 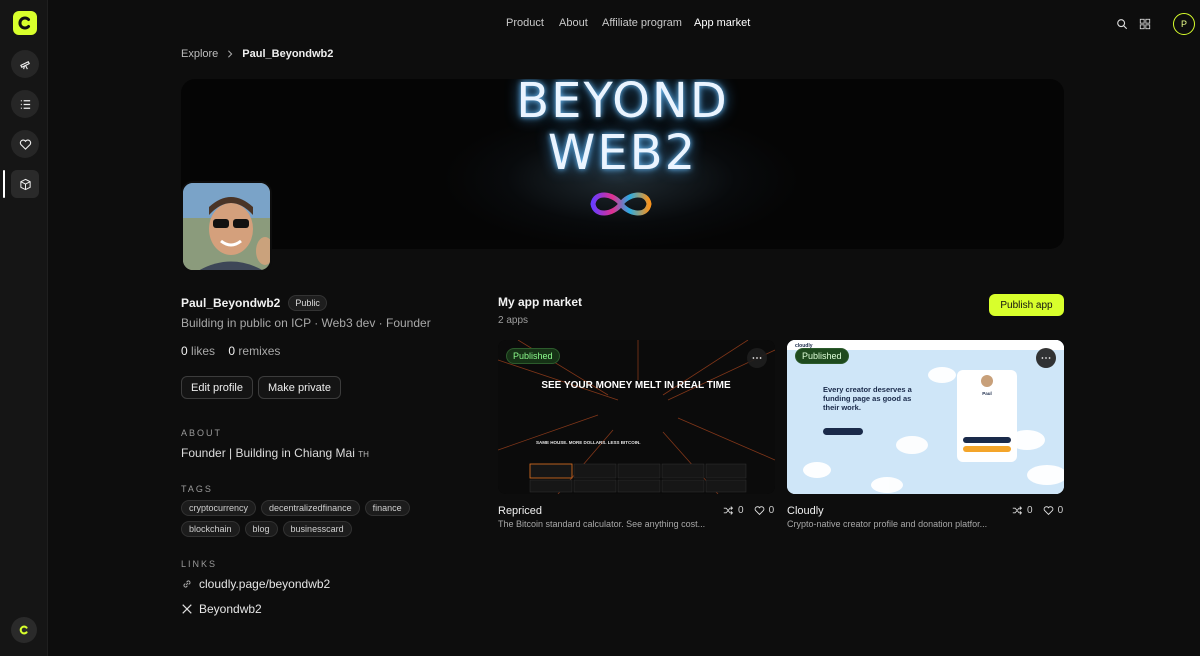 What do you see at coordinates (210, 529) in the screenshot?
I see `tag-item: blockchain` at bounding box center [210, 529].